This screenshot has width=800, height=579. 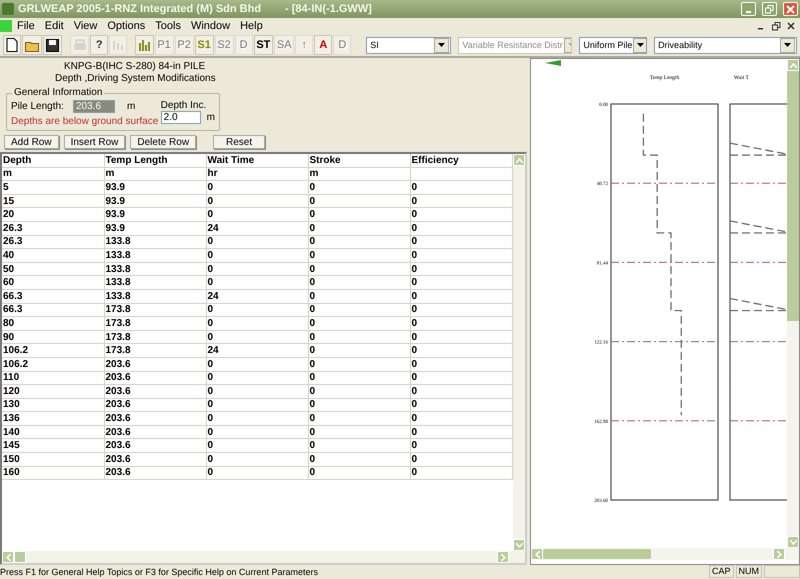 I want to click on menu-item: Window, so click(x=211, y=26).